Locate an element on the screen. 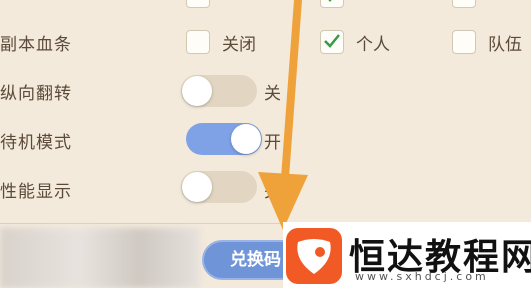  watermark-logo-icon is located at coordinates (314, 256).